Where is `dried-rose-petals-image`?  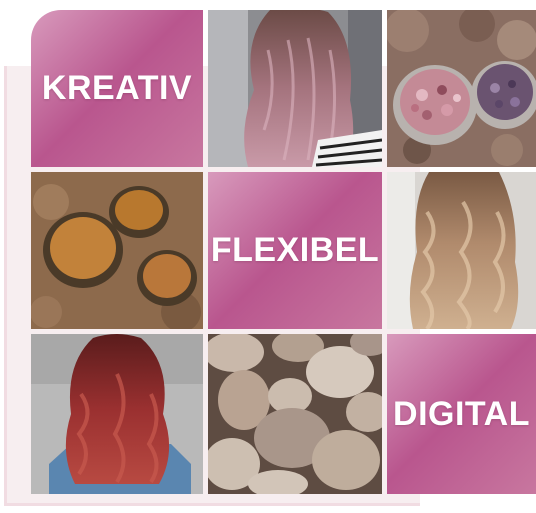 dried-rose-petals-image is located at coordinates (461, 88).